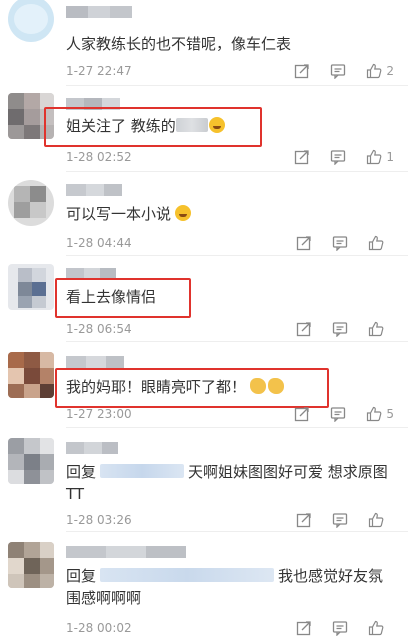 The image size is (408, 640). I want to click on comment-time: 1-28 03:26, so click(99, 520).